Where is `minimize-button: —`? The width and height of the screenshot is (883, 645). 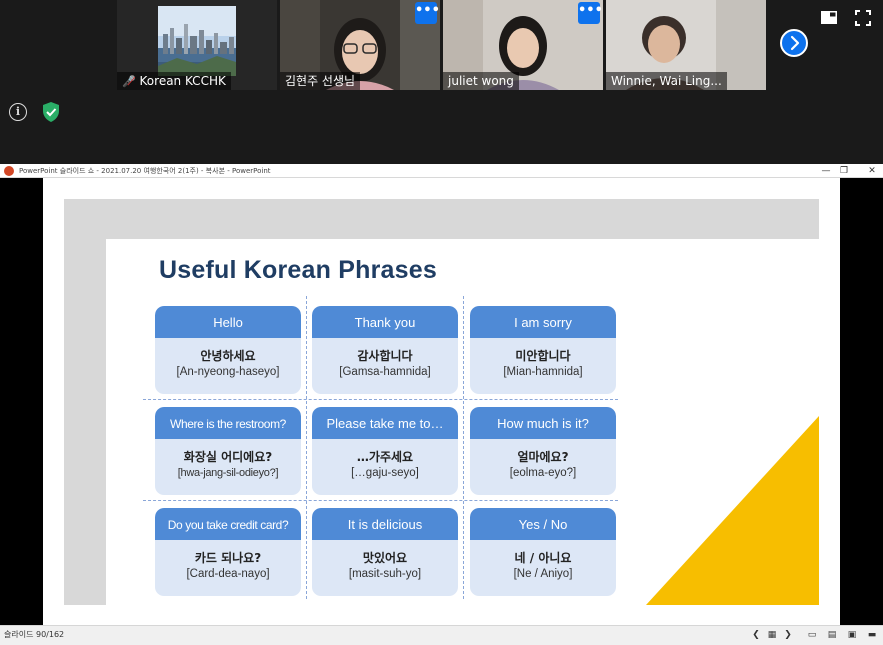 minimize-button: — is located at coordinates (826, 171).